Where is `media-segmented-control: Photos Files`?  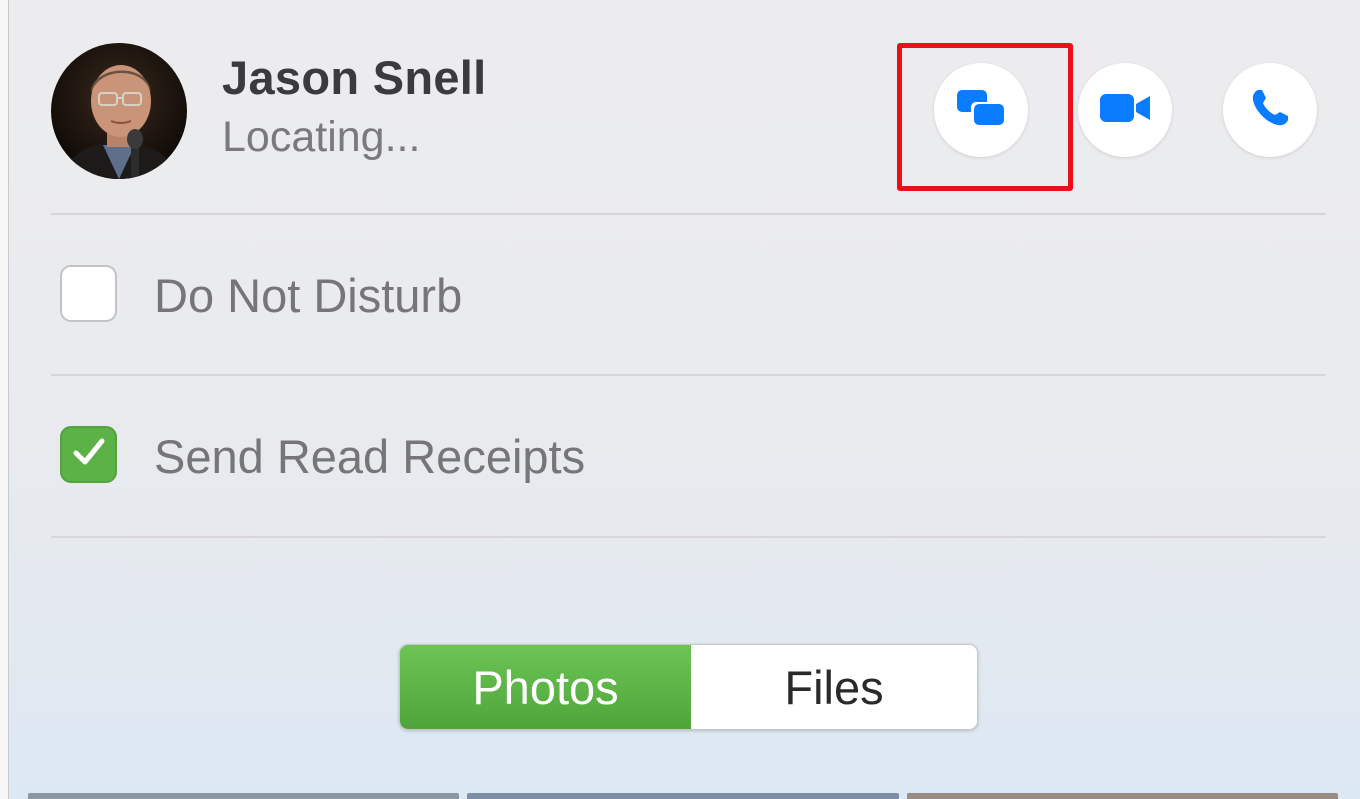 media-segmented-control: Photos Files is located at coordinates (688, 687).